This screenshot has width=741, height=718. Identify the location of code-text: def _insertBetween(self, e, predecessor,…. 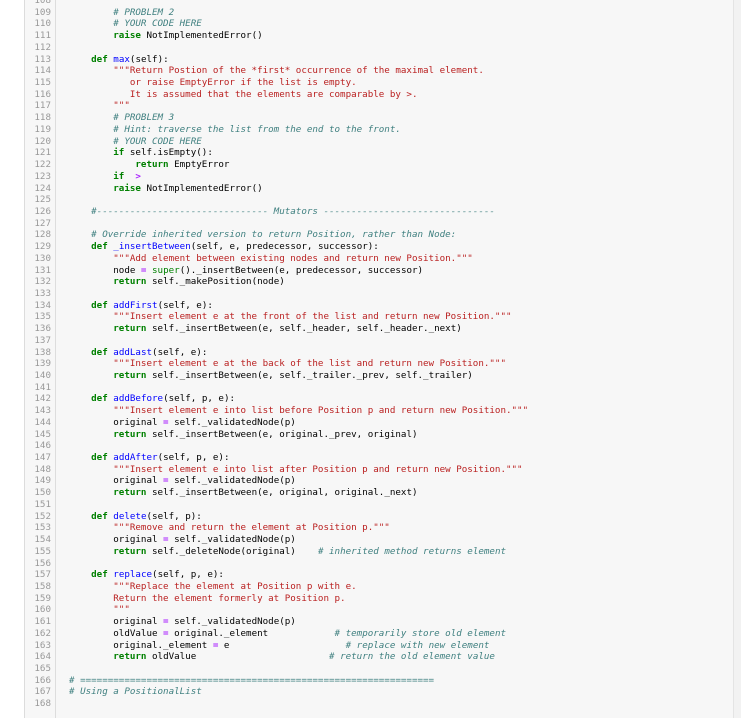
(217, 247).